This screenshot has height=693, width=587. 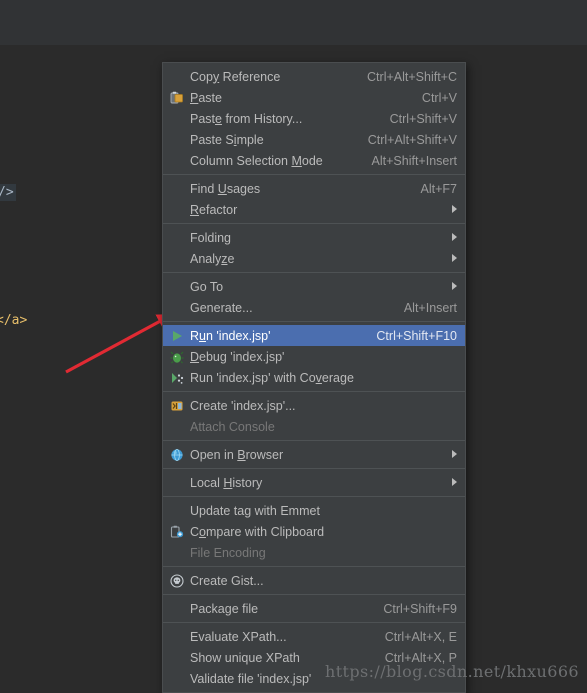 I want to click on menu-item-debug-index-jsp: Debug 'index.jsp', so click(x=314, y=356).